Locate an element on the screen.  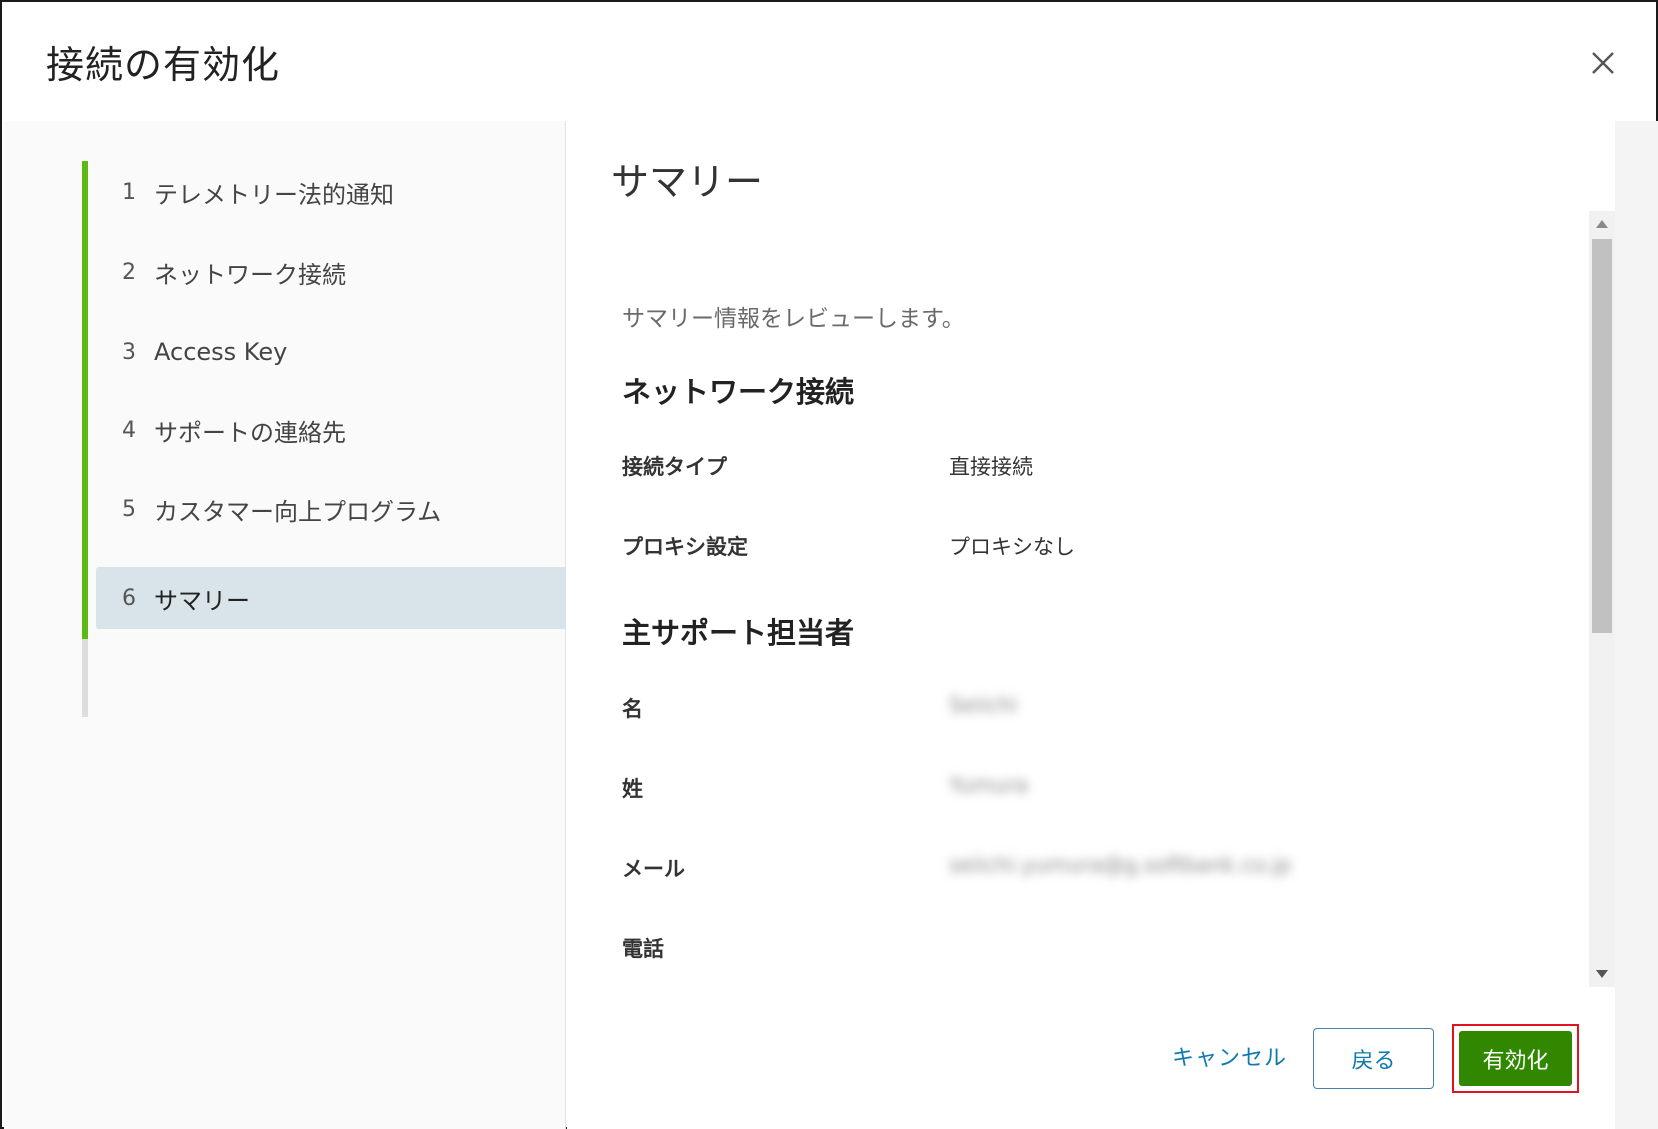
page-title: サマリー is located at coordinates (687, 182).